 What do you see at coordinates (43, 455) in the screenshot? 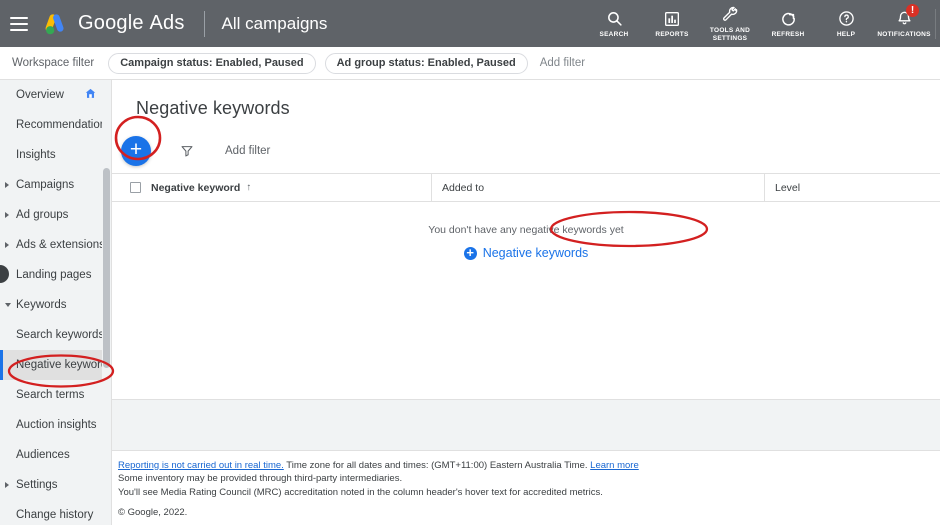
I see `sidebar-item-label: Audiences` at bounding box center [43, 455].